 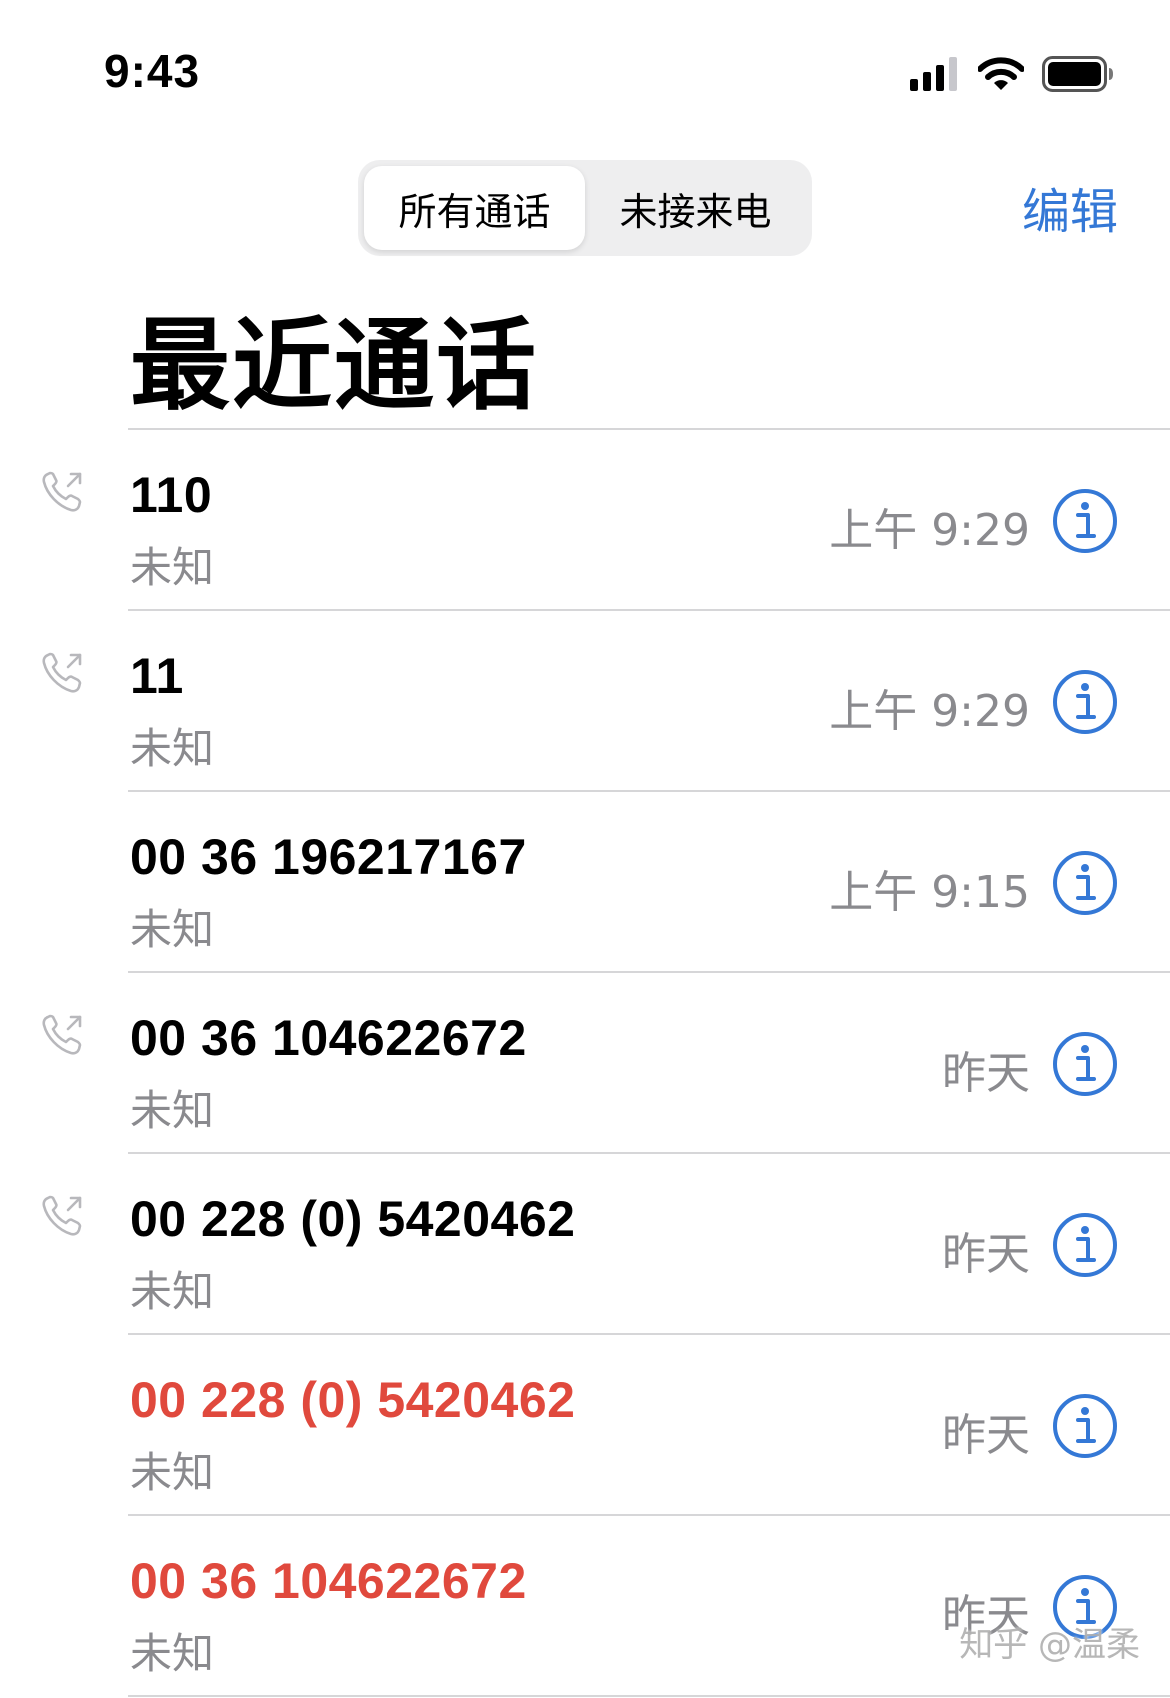 What do you see at coordinates (1049, 1645) in the screenshot?
I see `watermark: 知乎 @温柔` at bounding box center [1049, 1645].